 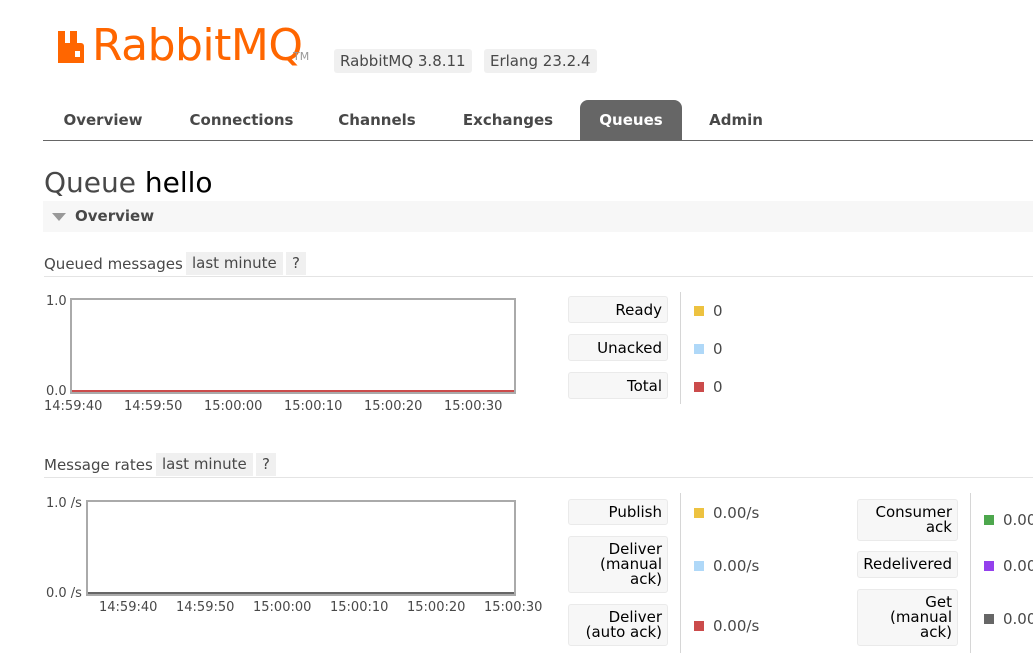 I want to click on legend-unacked-label: Unacked, so click(x=618, y=347).